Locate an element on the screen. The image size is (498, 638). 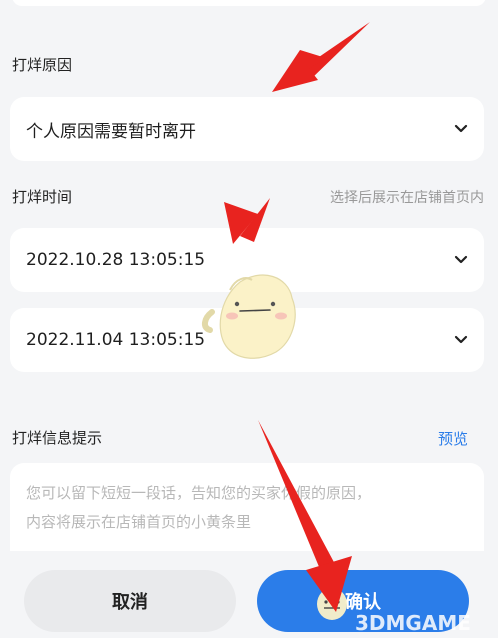
closing-info-textarea: 您可以留下短短一段话，告知您的买家休假的原因， 内容将展示在店铺首页的小黄条里 is located at coordinates (247, 507).